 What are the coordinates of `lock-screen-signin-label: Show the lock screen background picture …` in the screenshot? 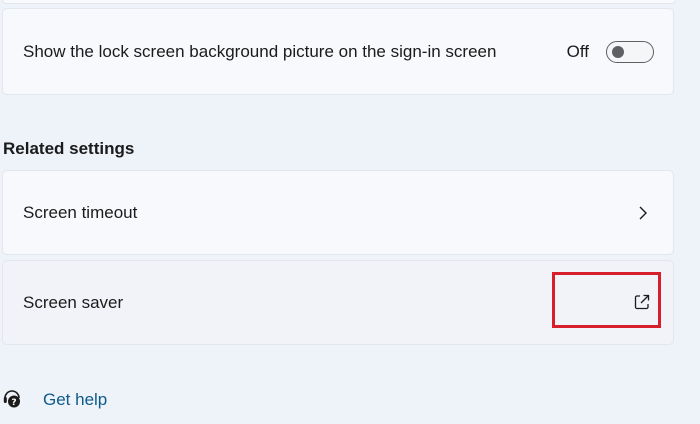 It's located at (260, 51).